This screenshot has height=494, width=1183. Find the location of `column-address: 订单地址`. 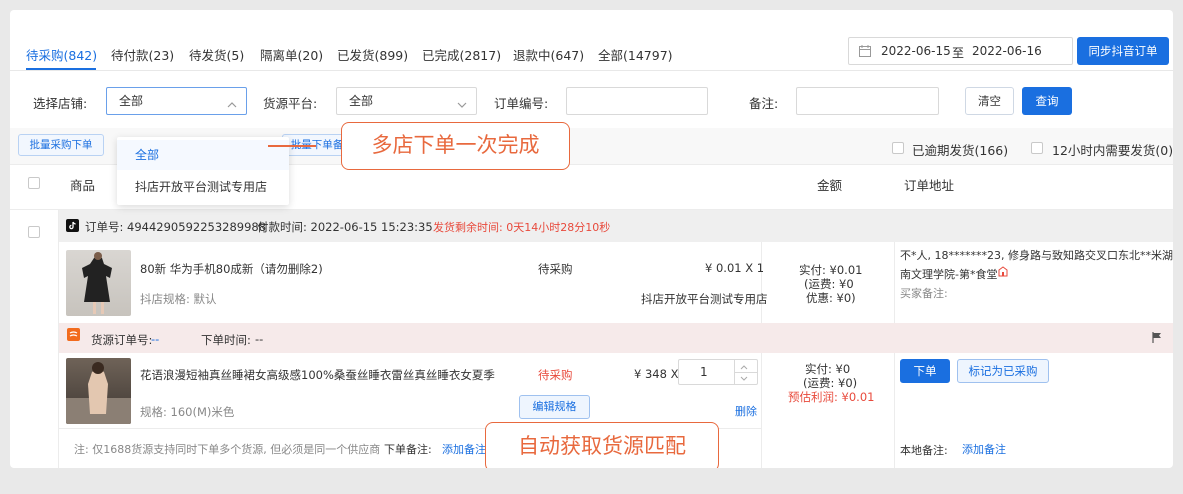

column-address: 订单地址 is located at coordinates (929, 185).